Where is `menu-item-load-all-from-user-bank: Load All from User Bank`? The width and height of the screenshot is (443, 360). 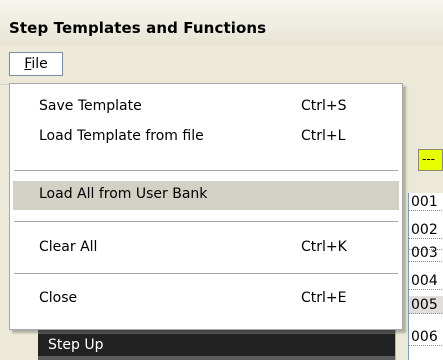 menu-item-load-all-from-user-bank: Load All from User Bank is located at coordinates (206, 195).